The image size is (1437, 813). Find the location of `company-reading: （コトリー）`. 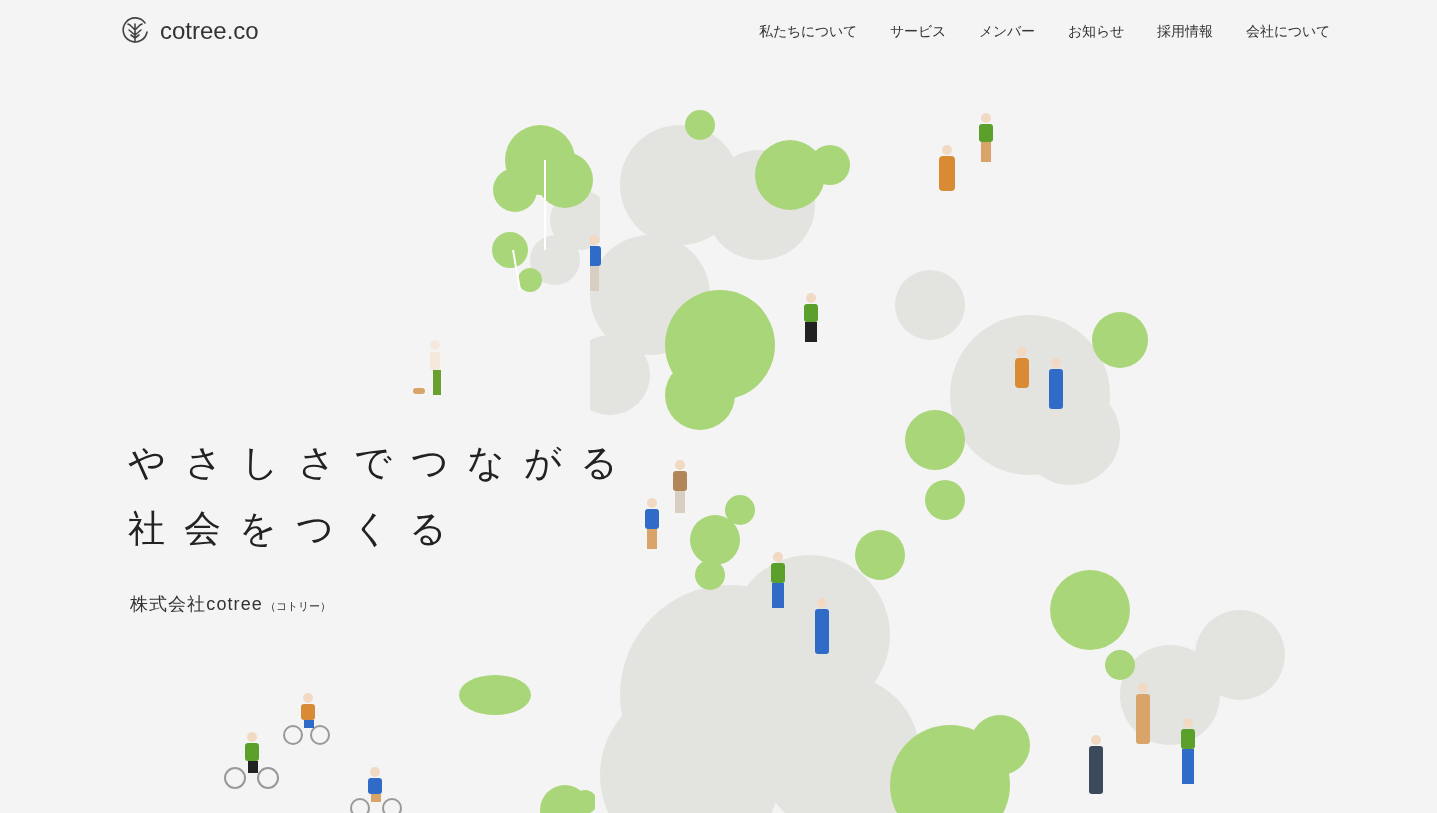

company-reading: （コトリー） is located at coordinates (297, 606).